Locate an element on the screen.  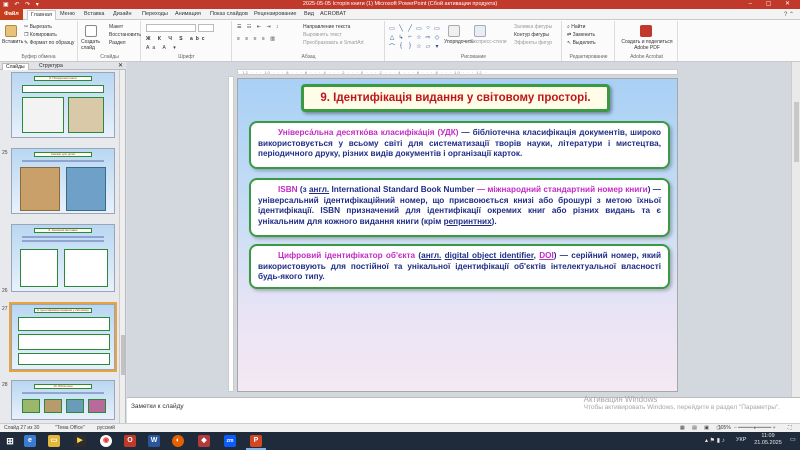
clock: 11:09 is located at coordinates (768, 436).